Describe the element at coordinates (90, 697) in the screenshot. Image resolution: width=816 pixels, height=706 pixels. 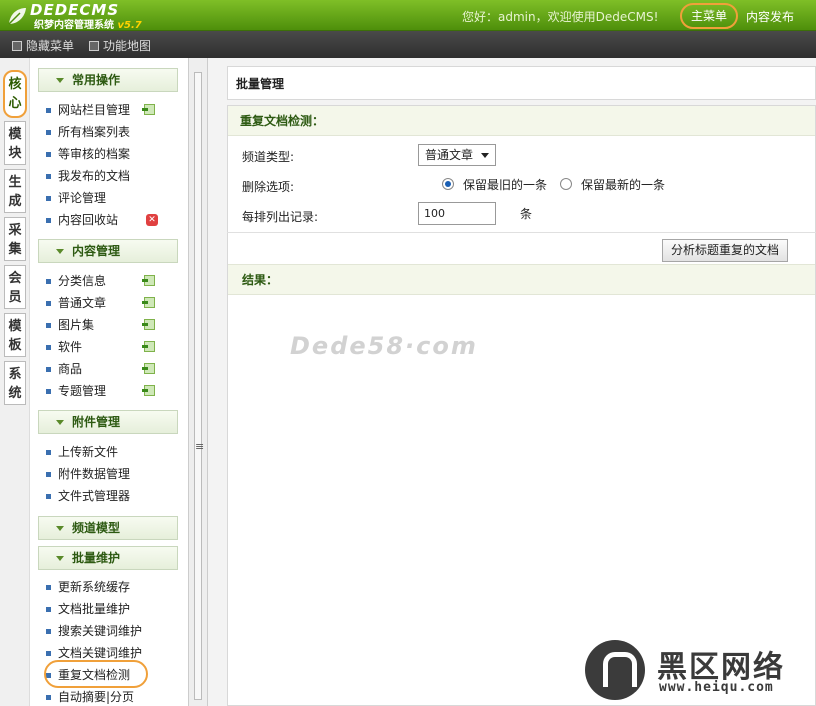
I see `sidebar-item-auto-summary: 自动摘要|分页` at that location.